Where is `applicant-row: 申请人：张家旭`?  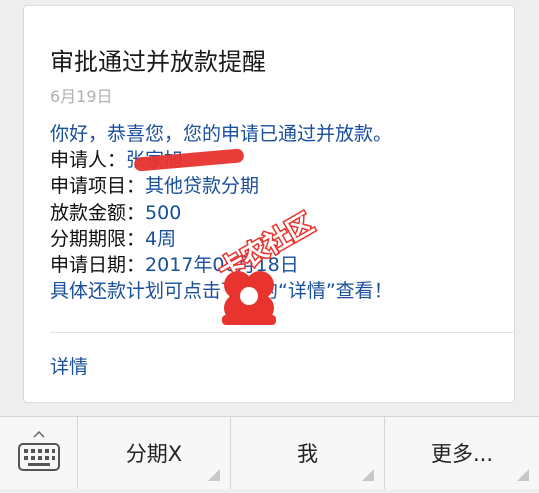 applicant-row: 申请人：张家旭 is located at coordinates (275, 160).